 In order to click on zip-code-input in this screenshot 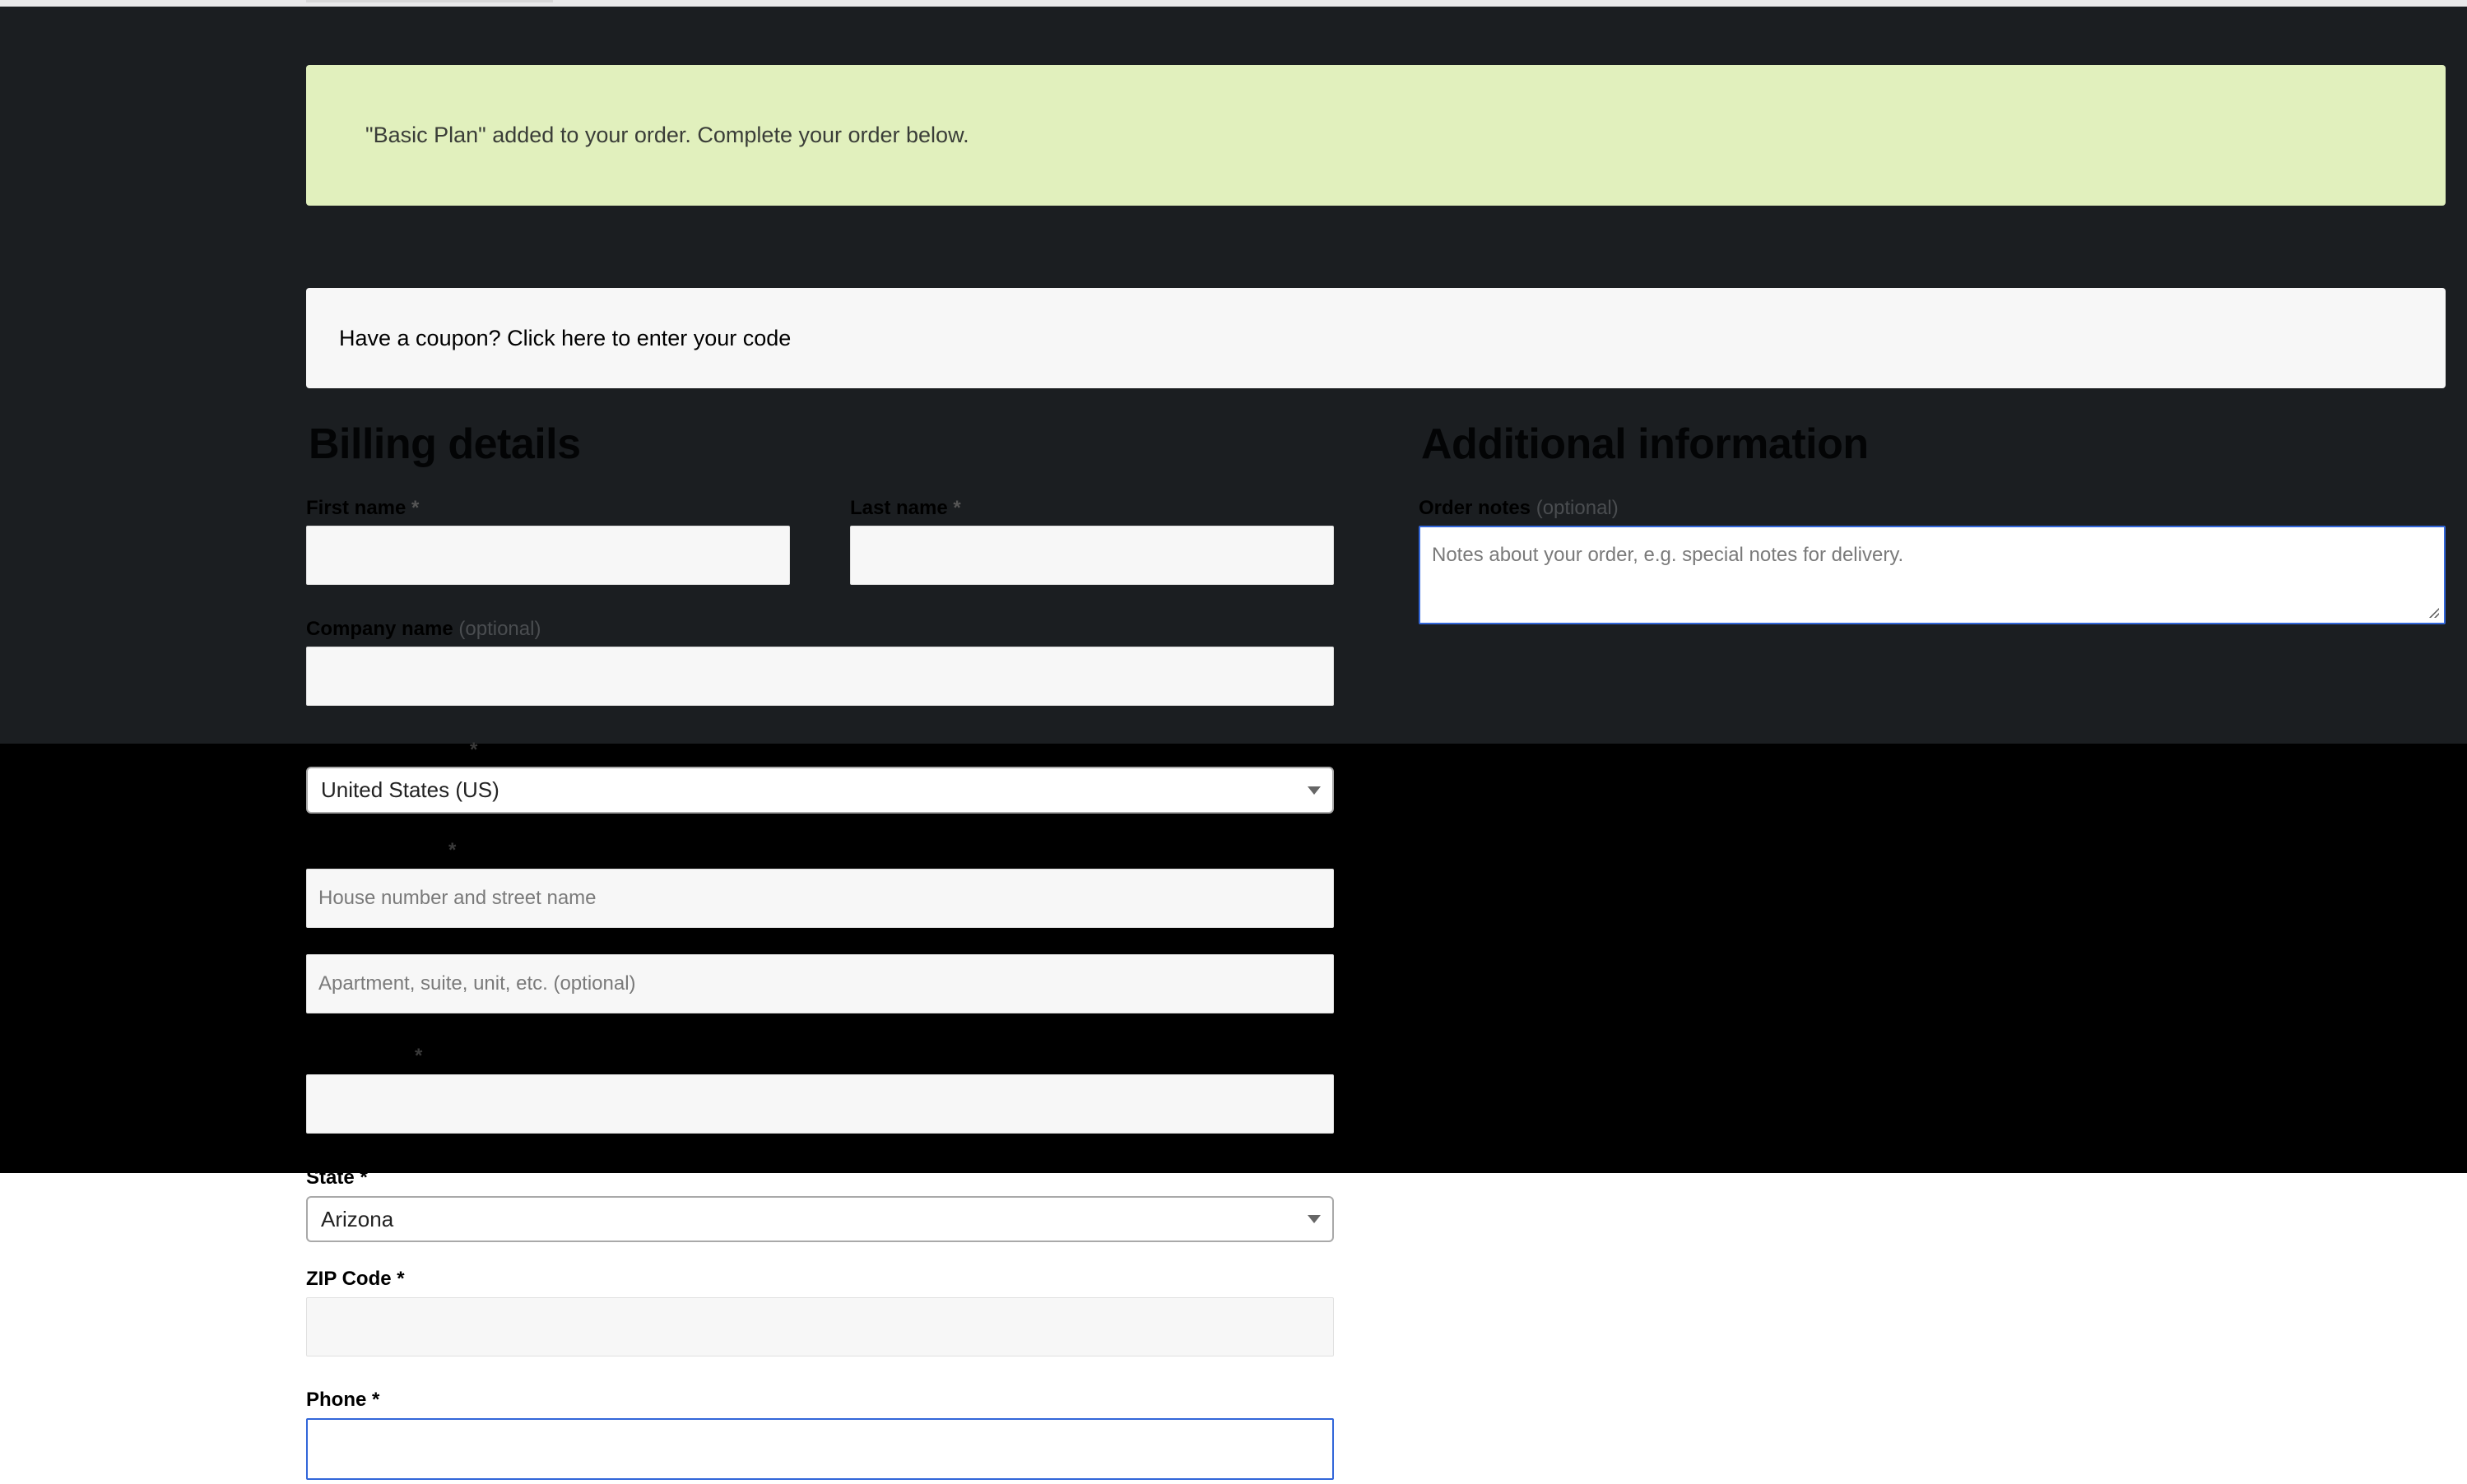, I will do `click(820, 1326)`.